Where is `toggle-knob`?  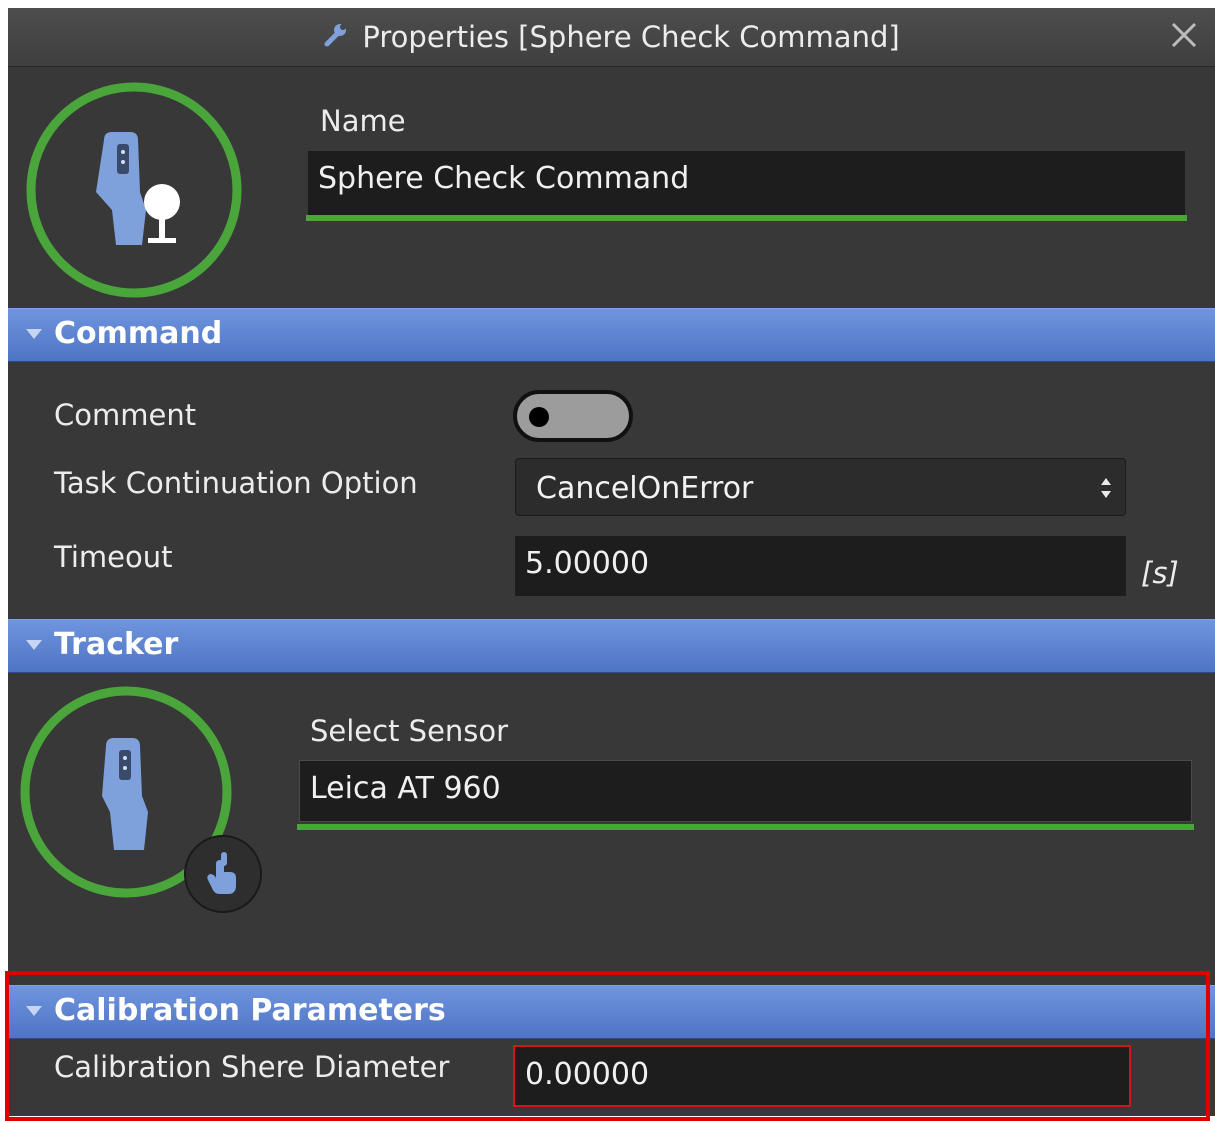
toggle-knob is located at coordinates (539, 417).